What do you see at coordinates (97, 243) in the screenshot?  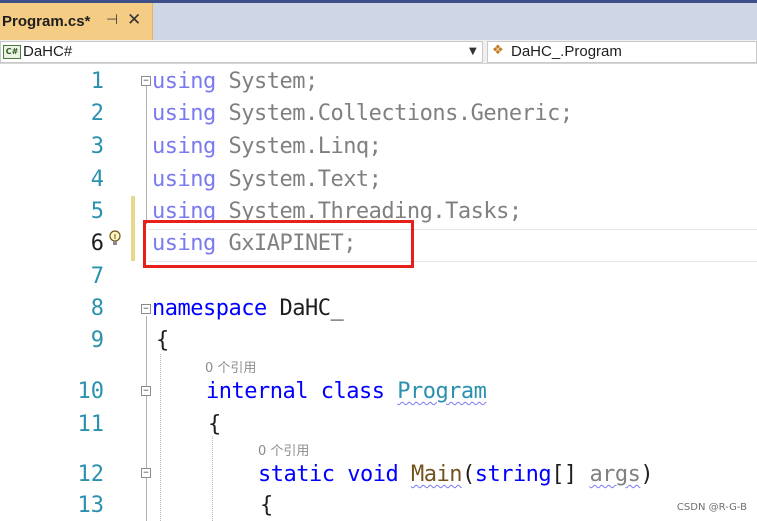 I see `line-number-current: 6` at bounding box center [97, 243].